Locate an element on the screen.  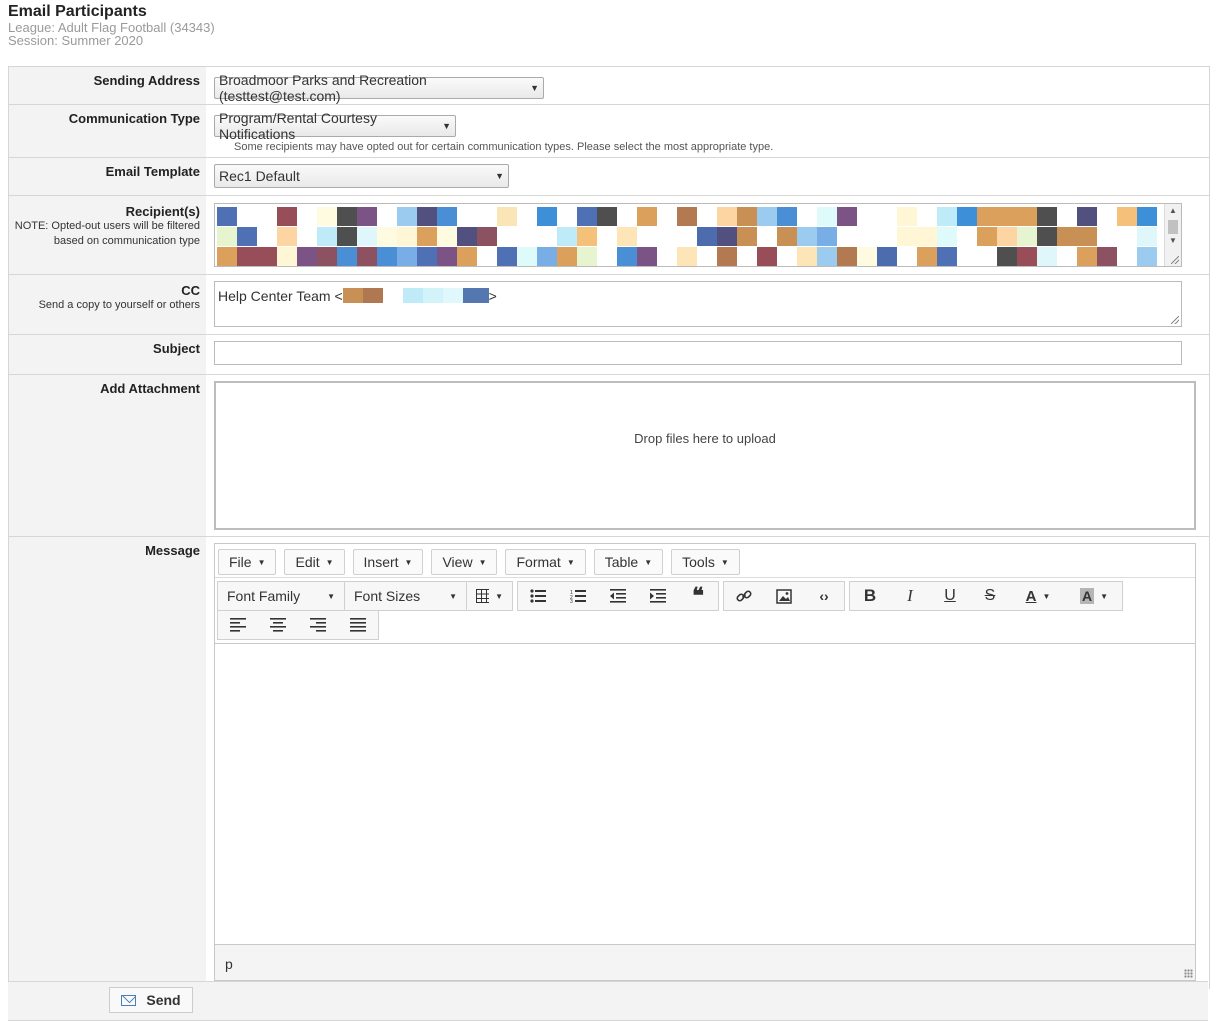
menu-view: View ▼ is located at coordinates (464, 562).